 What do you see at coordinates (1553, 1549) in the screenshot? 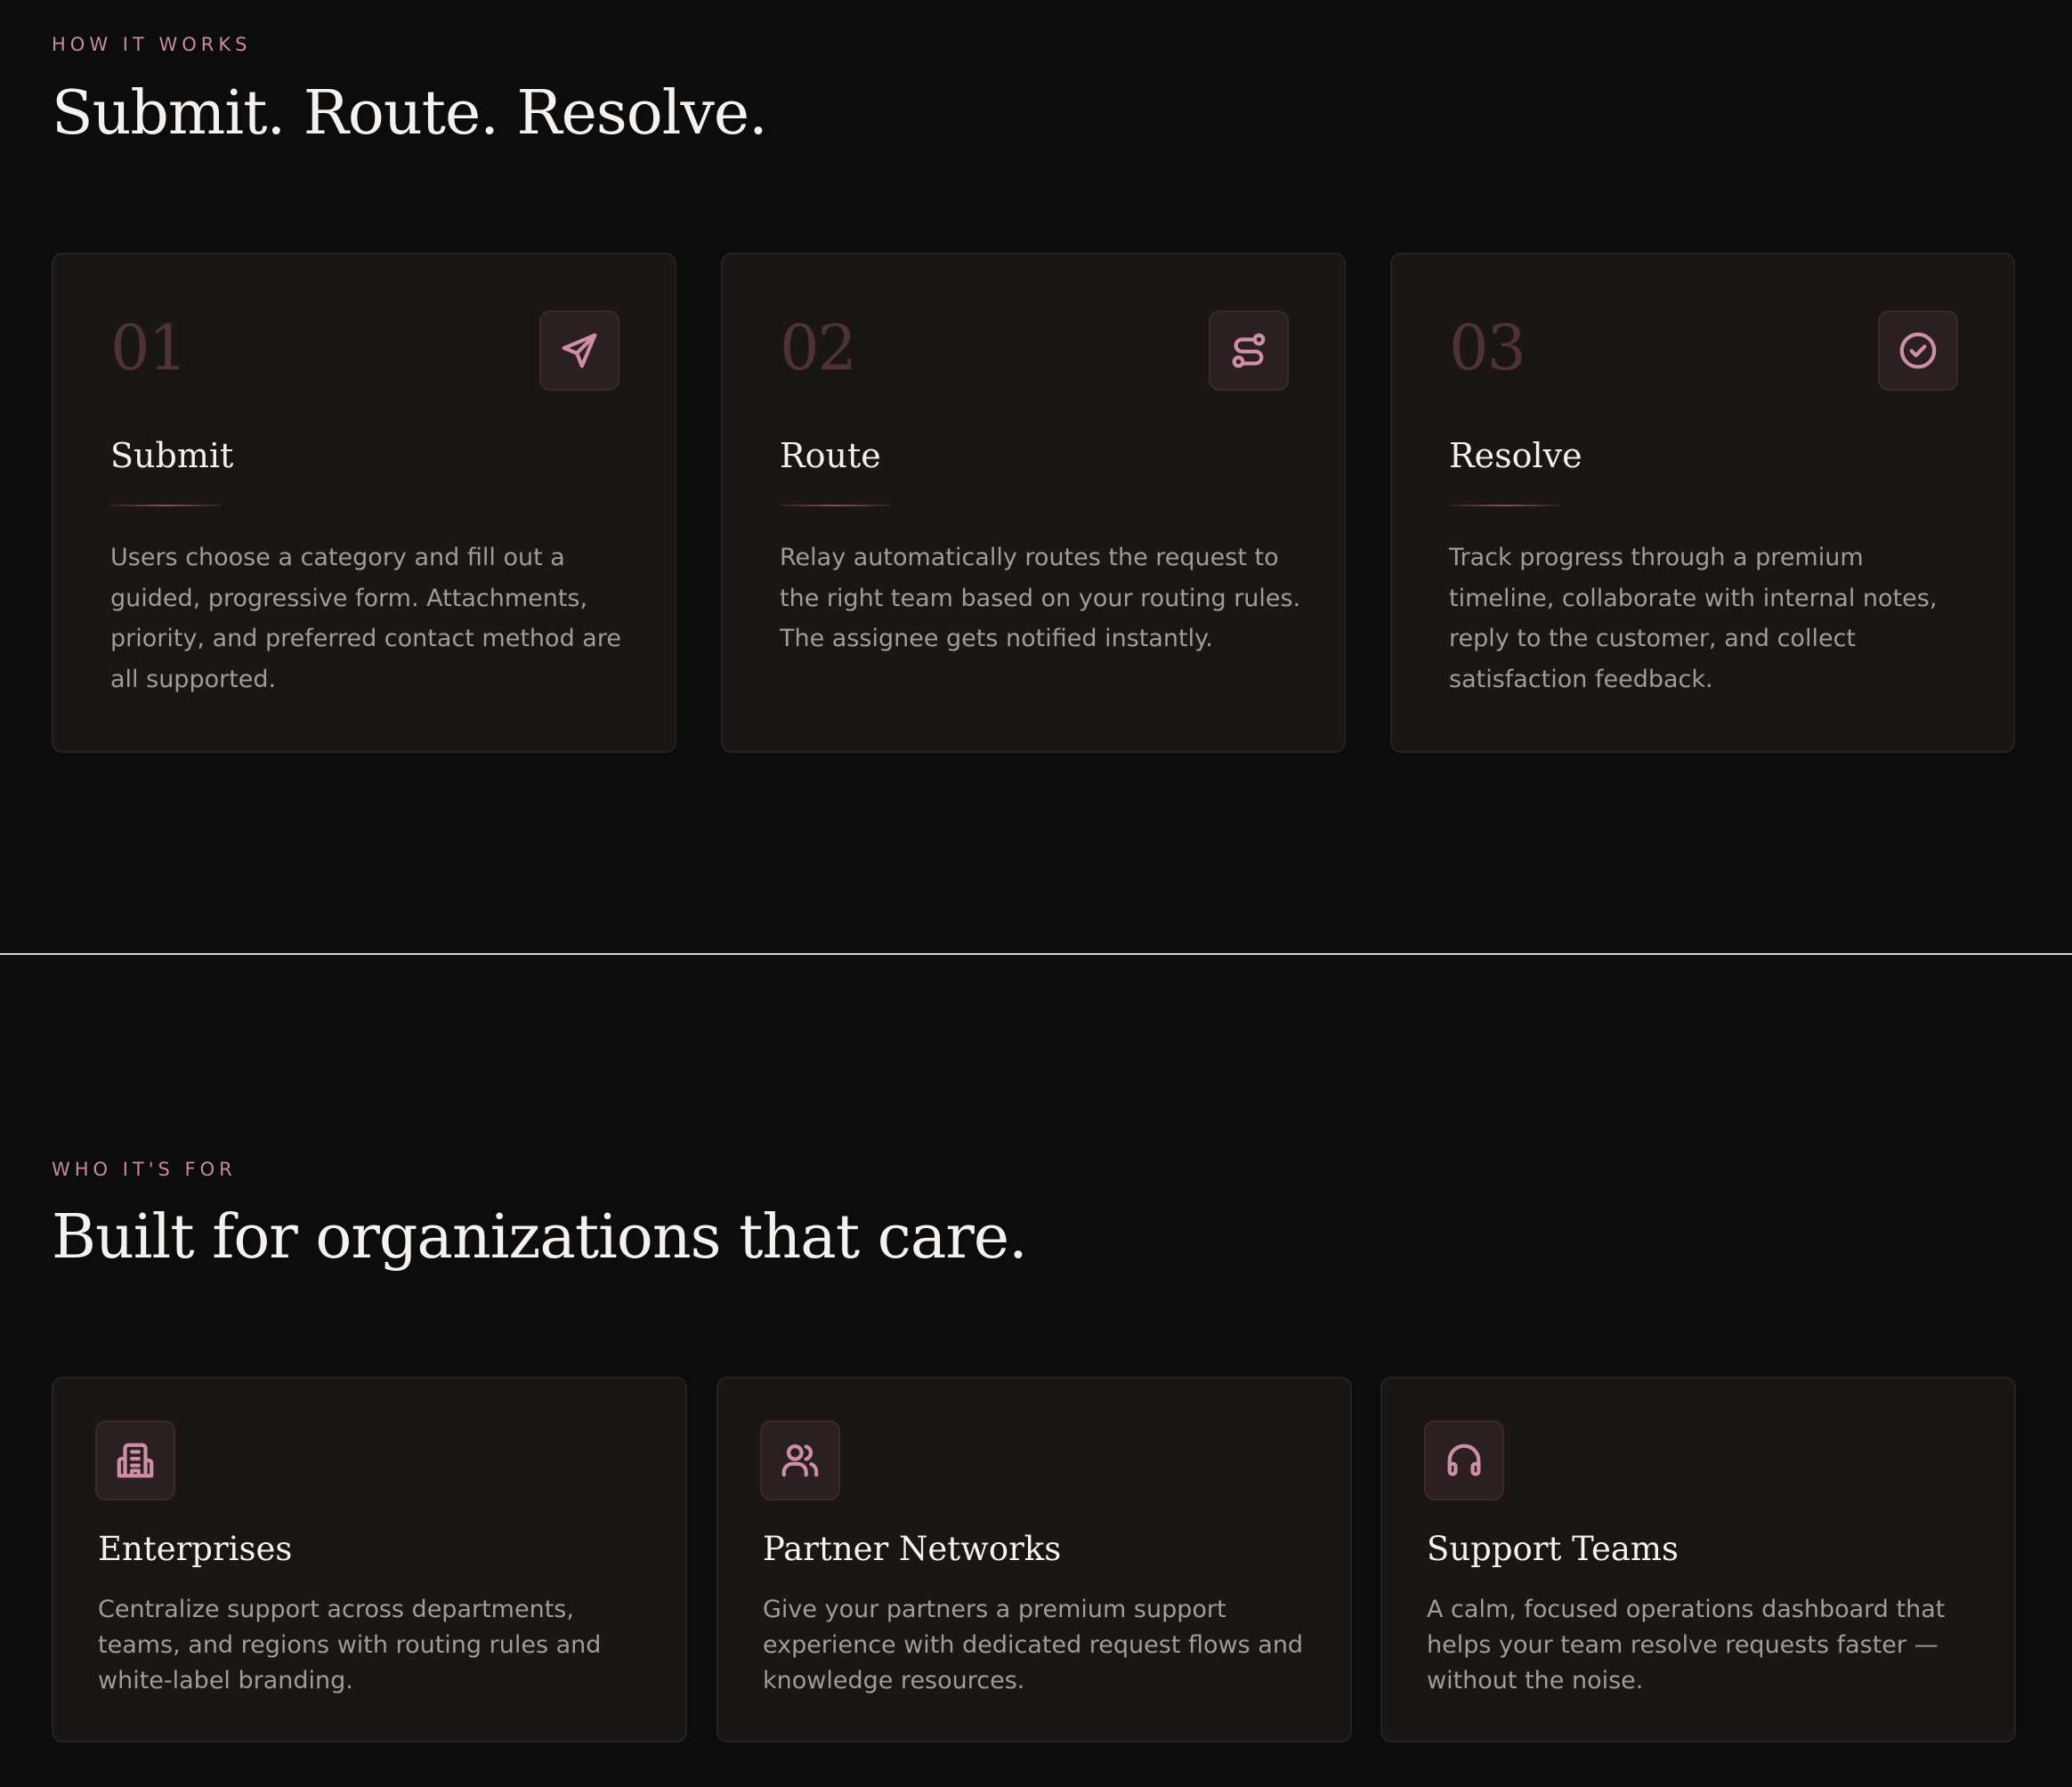
I see `audience-title: Support Teams` at bounding box center [1553, 1549].